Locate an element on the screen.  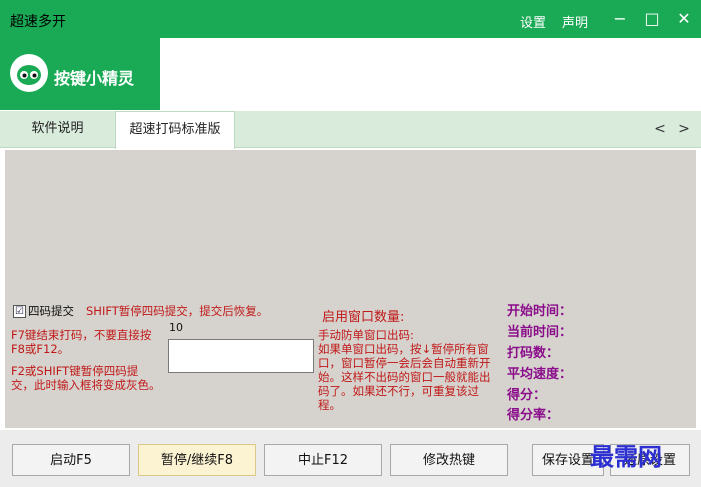
stat-current-time: 当前时间： is located at coordinates (540, 332).